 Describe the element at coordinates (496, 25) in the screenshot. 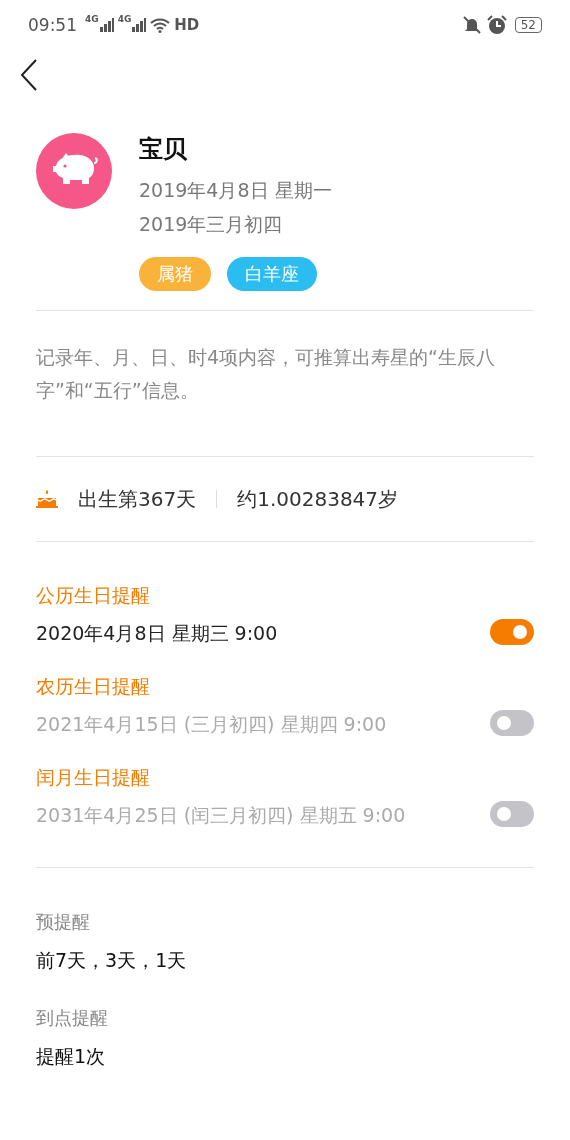

I see `alarm-icon` at that location.